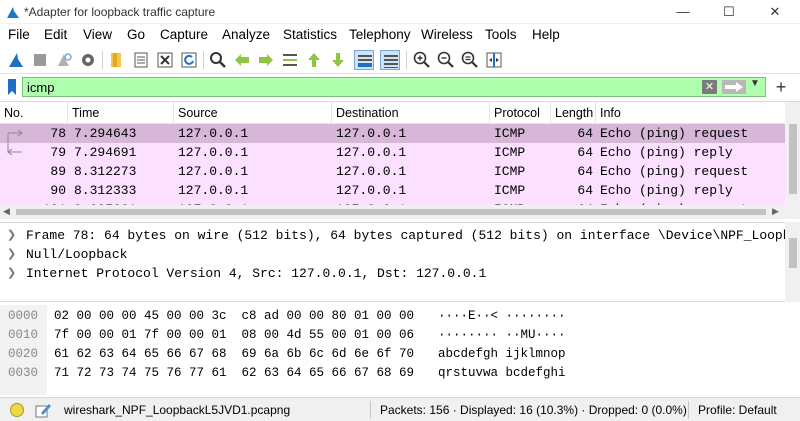 The width and height of the screenshot is (800, 421). What do you see at coordinates (64, 60) in the screenshot?
I see `restart-capture-icon` at bounding box center [64, 60].